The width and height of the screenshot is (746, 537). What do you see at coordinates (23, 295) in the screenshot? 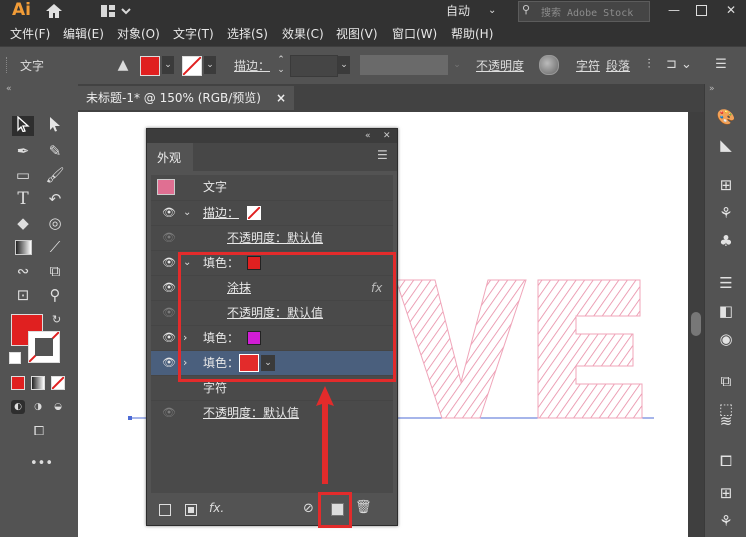
I see `artboard-tool-icon: ⊡` at bounding box center [23, 295].